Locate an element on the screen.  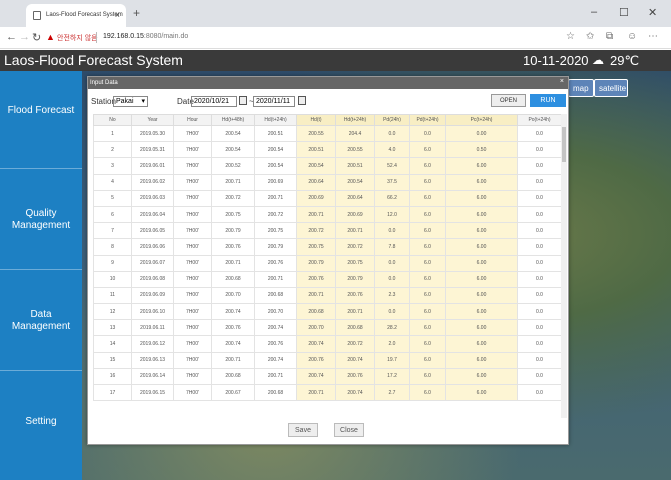
browser-tab: Laos-Flood Forecast System × is located at coordinates (76, 15).